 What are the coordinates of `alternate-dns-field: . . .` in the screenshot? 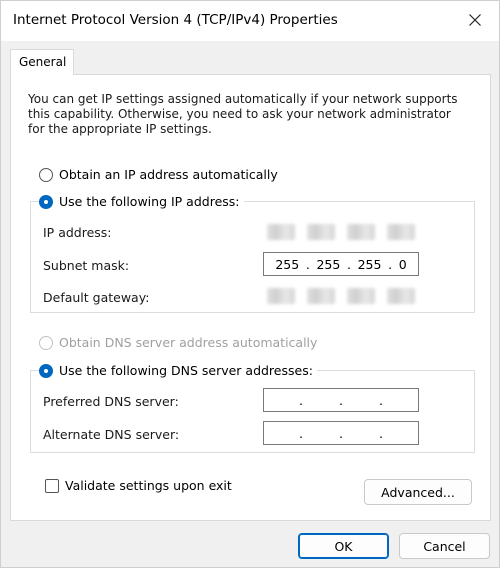 It's located at (341, 433).